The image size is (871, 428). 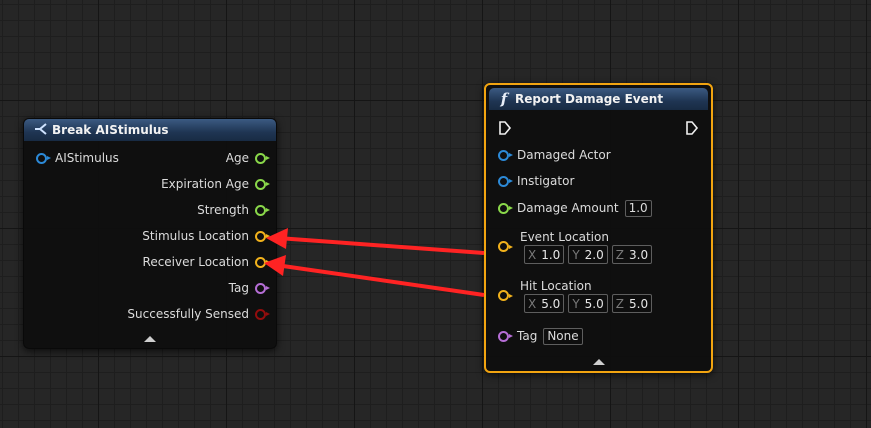 I want to click on annotation-arrows, so click(x=374, y=262).